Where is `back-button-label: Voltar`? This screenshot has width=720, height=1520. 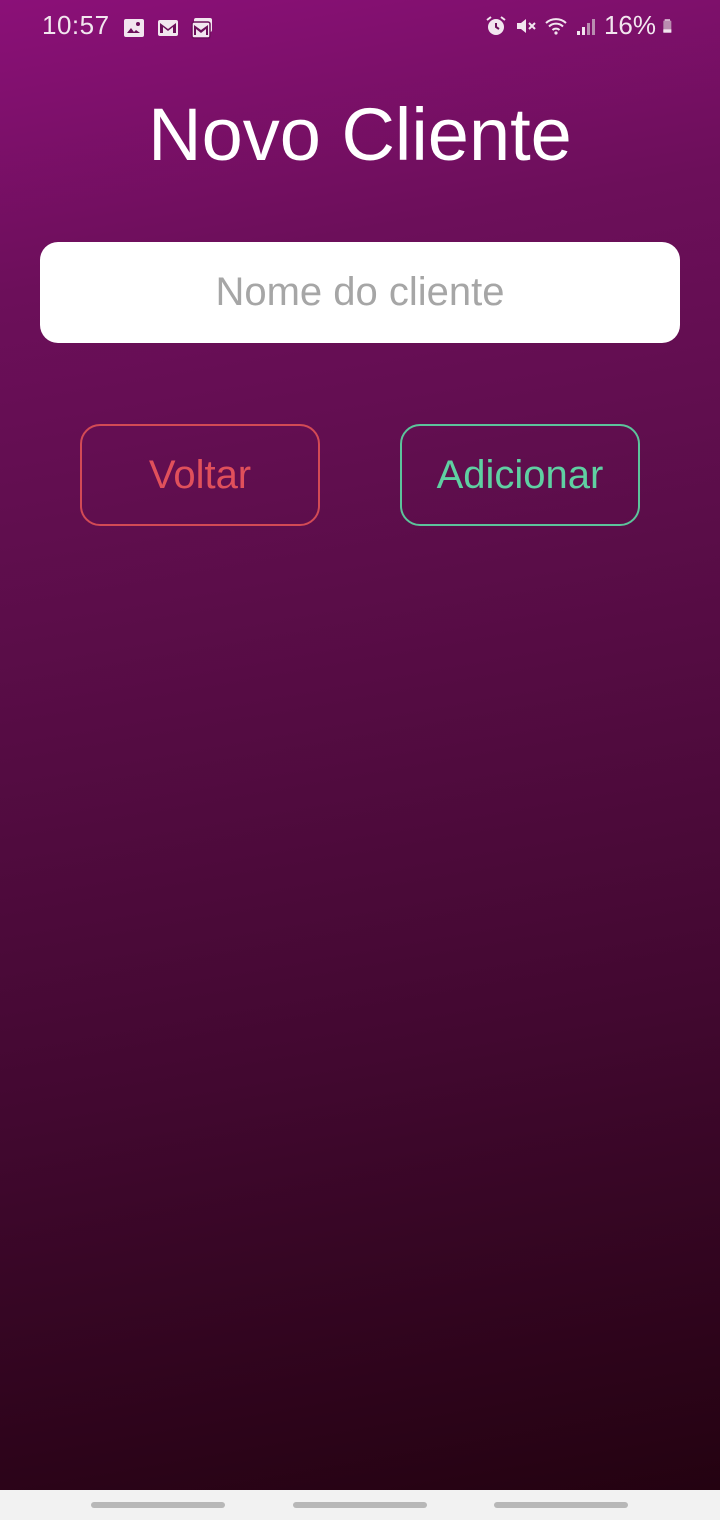 back-button-label: Voltar is located at coordinates (200, 474).